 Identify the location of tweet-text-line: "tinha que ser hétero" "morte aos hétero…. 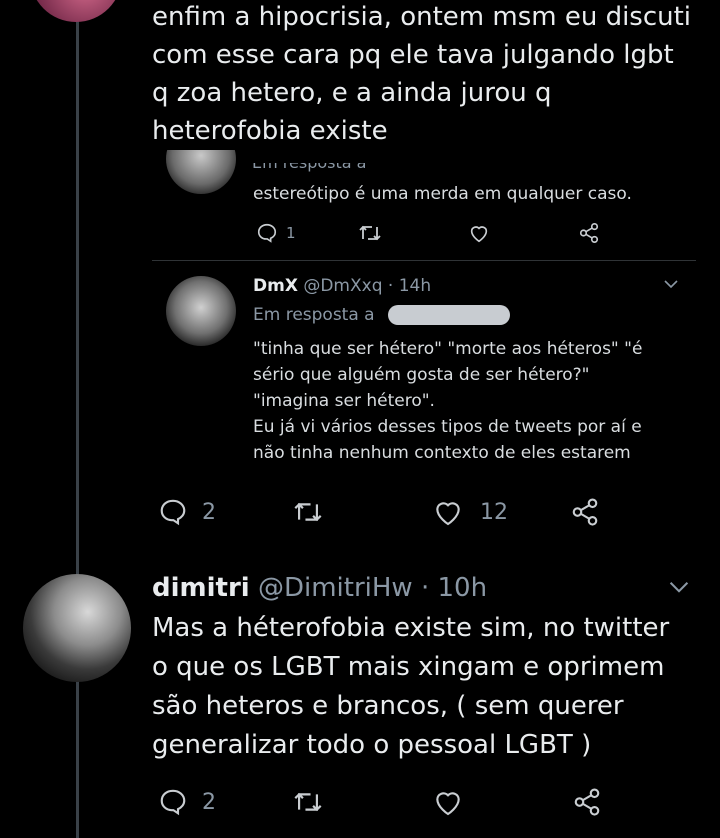
(448, 349).